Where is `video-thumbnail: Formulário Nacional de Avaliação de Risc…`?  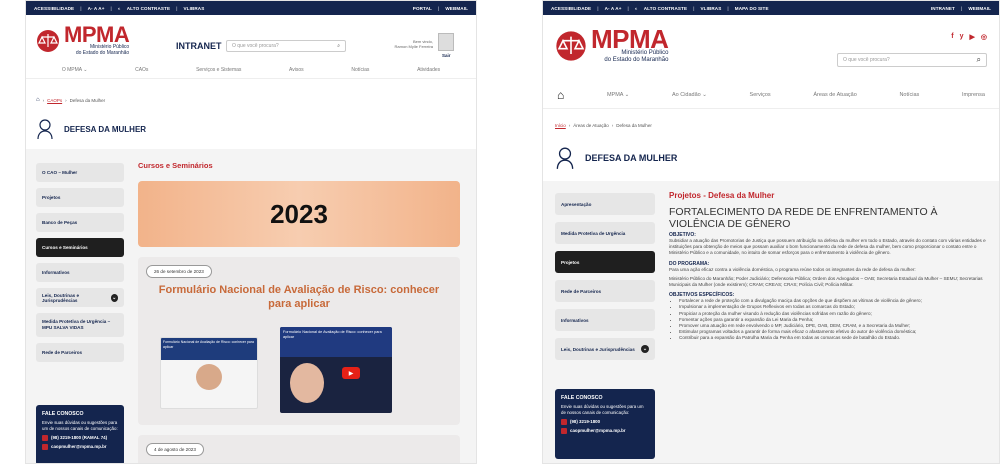
video-thumbnail: Formulário Nacional de Avaliação de Risc… is located at coordinates (336, 370).